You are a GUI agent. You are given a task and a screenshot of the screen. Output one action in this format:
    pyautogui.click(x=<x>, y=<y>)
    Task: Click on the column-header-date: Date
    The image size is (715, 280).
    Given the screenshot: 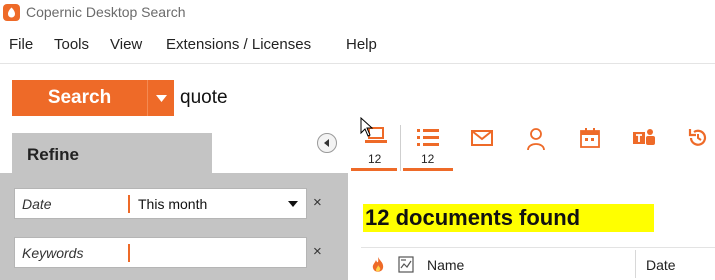 What is the action you would take?
    pyautogui.click(x=661, y=265)
    